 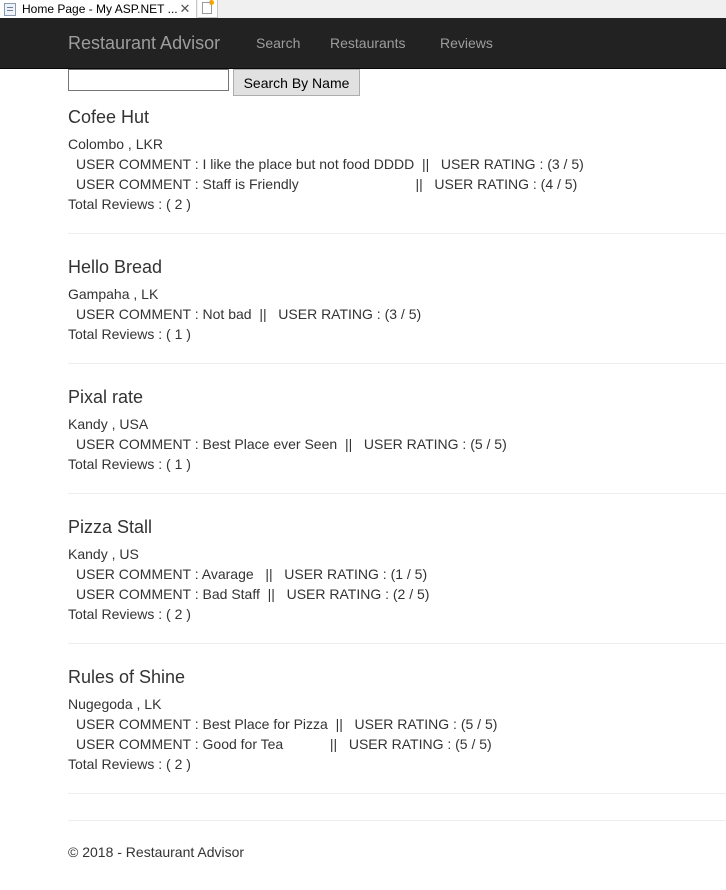 What do you see at coordinates (108, 424) in the screenshot?
I see `restaurant-location: Kandy , USA` at bounding box center [108, 424].